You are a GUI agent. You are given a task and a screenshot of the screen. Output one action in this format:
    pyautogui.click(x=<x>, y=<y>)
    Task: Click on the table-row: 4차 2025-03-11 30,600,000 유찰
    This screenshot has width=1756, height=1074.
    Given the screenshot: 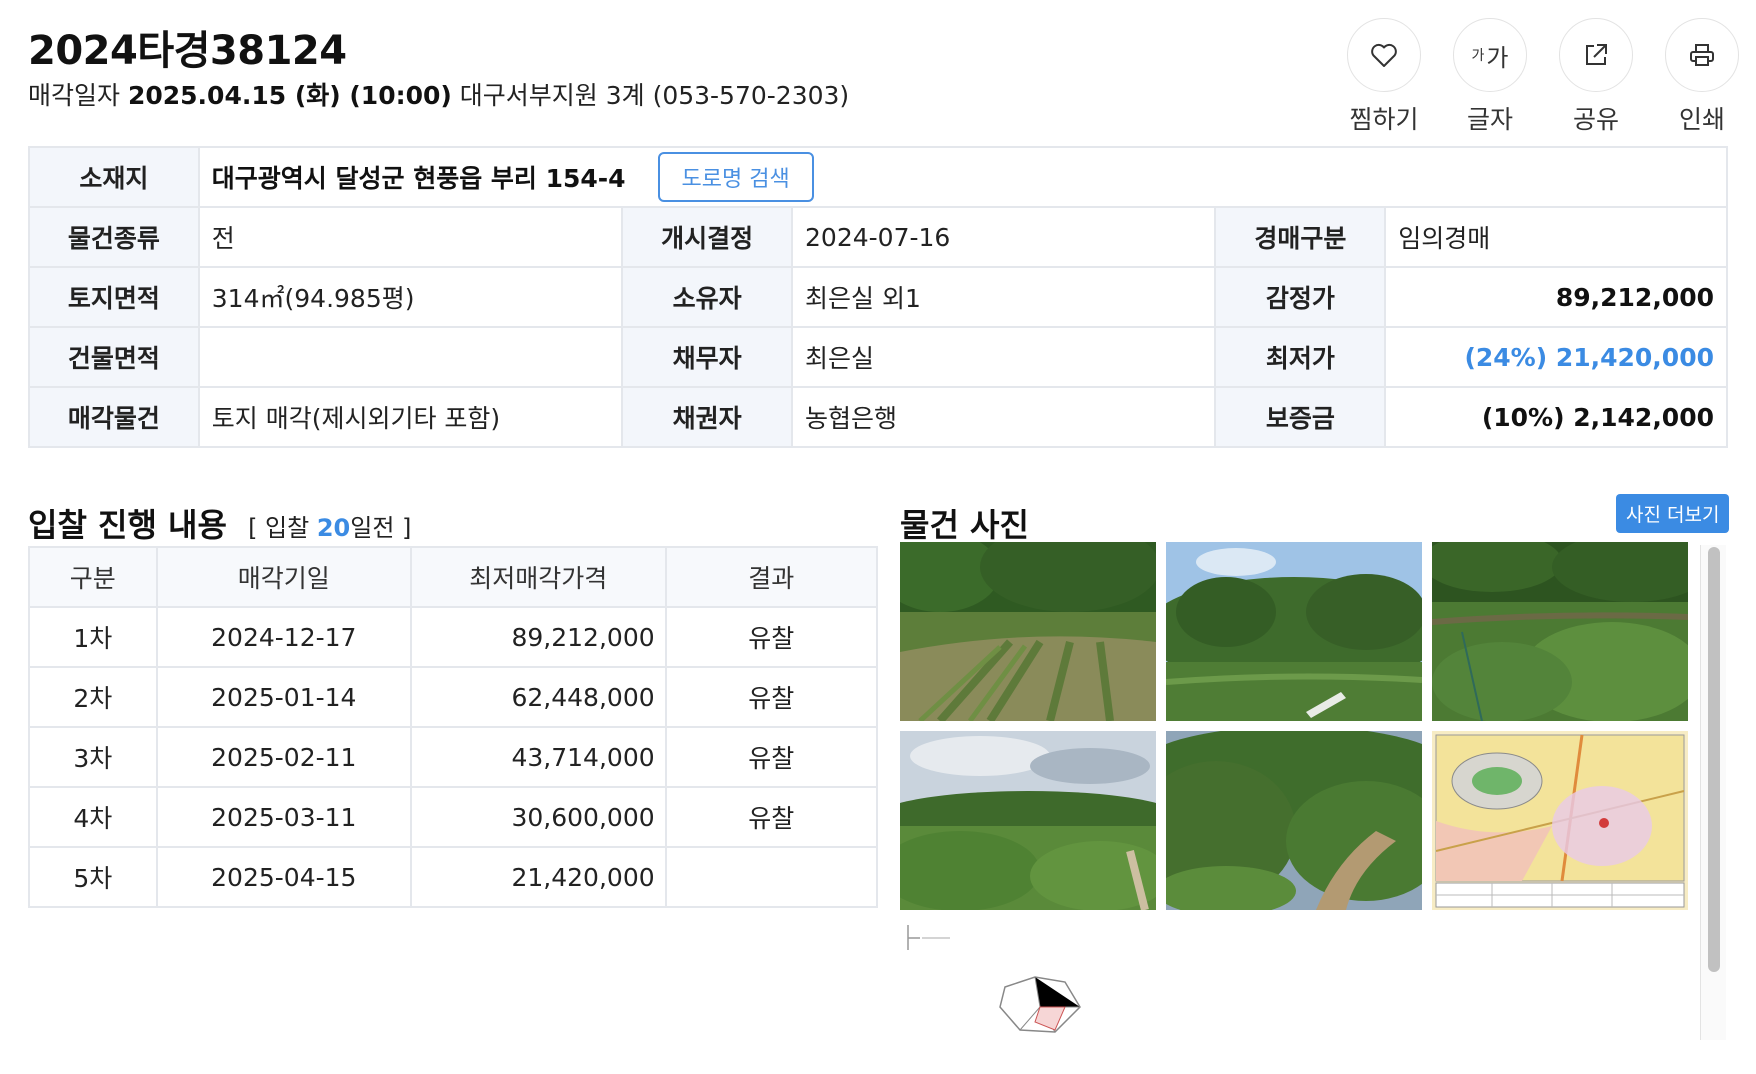 What is the action you would take?
    pyautogui.click(x=453, y=817)
    